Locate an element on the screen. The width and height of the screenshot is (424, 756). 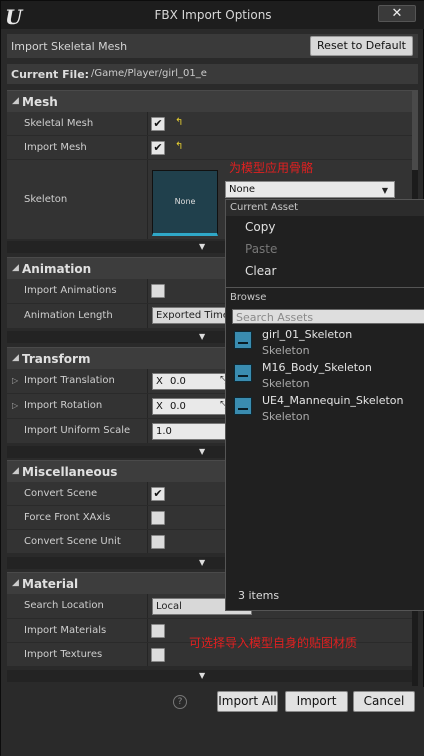
section-title: Material is located at coordinates (50, 584).